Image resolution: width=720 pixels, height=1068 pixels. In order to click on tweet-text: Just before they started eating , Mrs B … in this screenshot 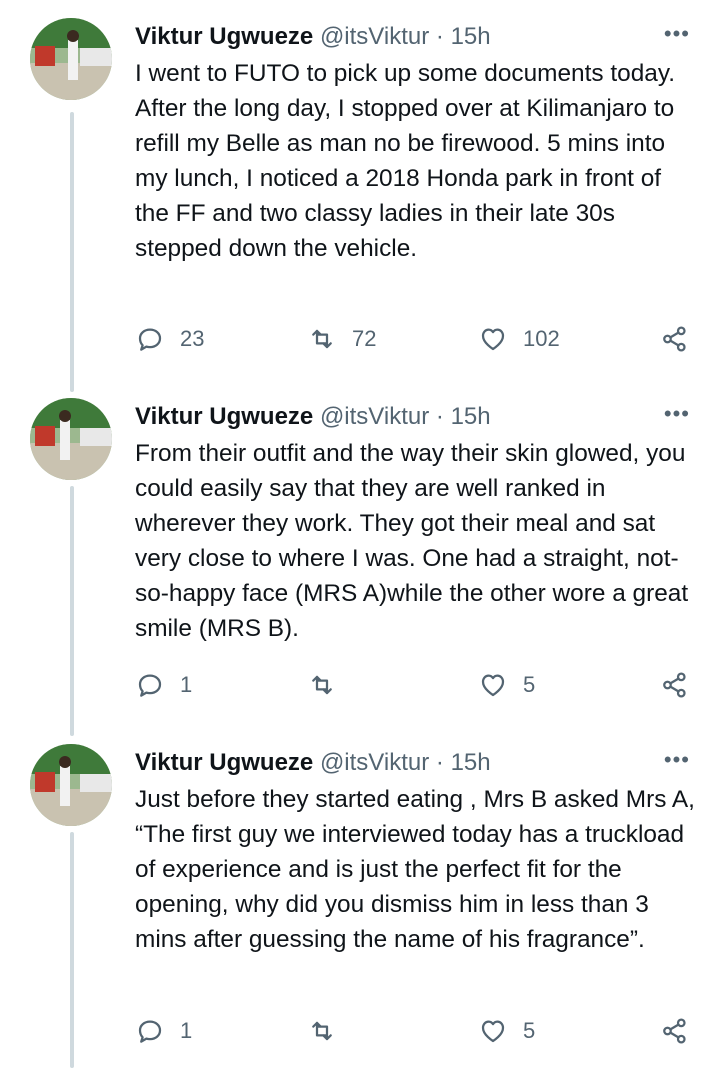, I will do `click(415, 869)`.